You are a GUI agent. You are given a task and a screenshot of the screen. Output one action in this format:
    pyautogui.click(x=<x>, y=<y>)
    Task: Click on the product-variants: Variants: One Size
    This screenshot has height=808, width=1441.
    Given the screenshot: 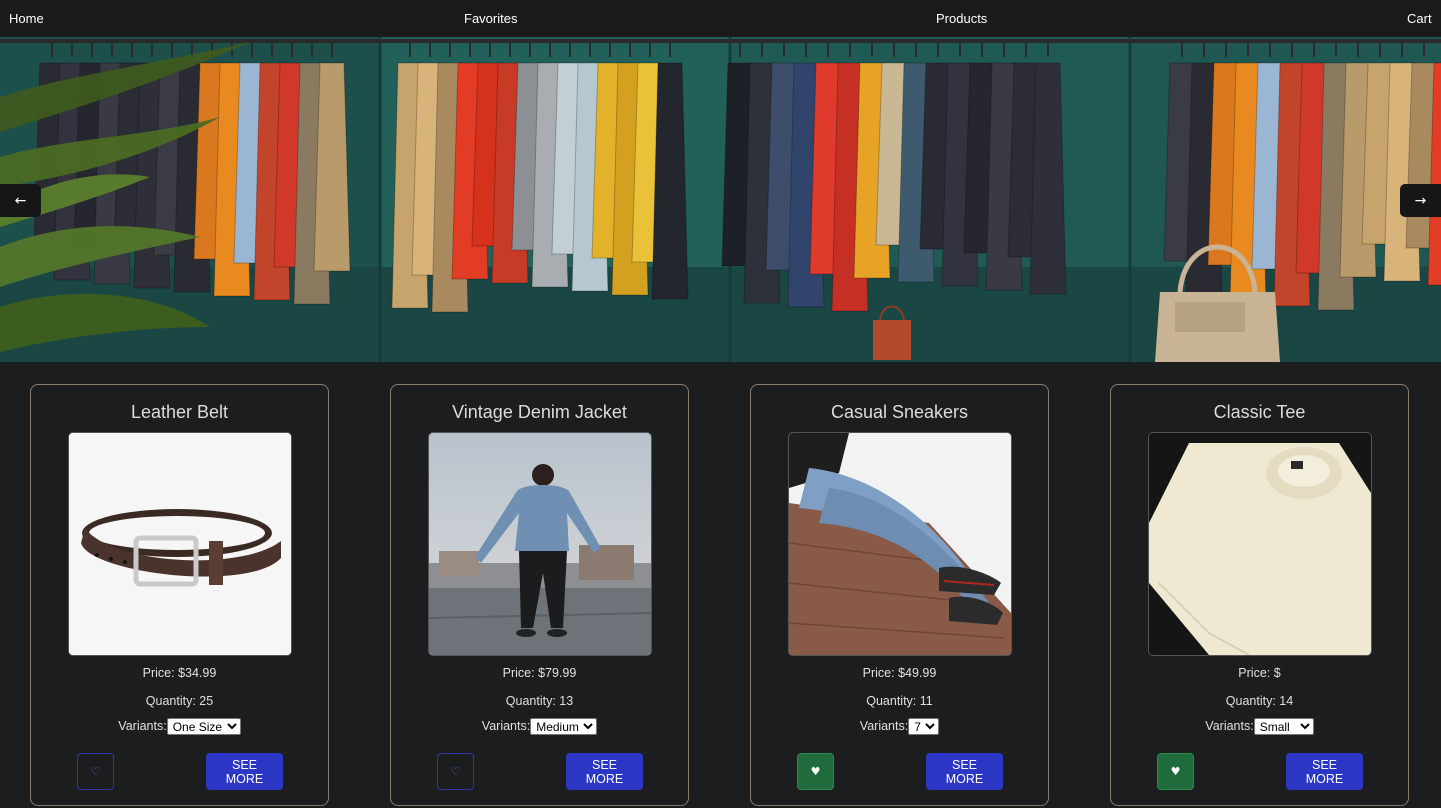 What is the action you would take?
    pyautogui.click(x=179, y=726)
    